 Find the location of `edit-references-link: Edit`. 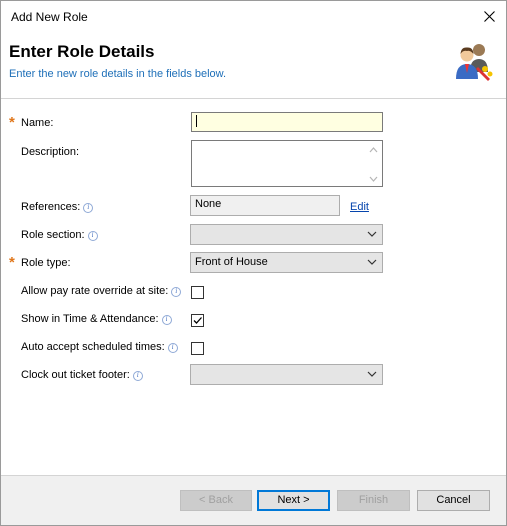

edit-references-link: Edit is located at coordinates (359, 207).